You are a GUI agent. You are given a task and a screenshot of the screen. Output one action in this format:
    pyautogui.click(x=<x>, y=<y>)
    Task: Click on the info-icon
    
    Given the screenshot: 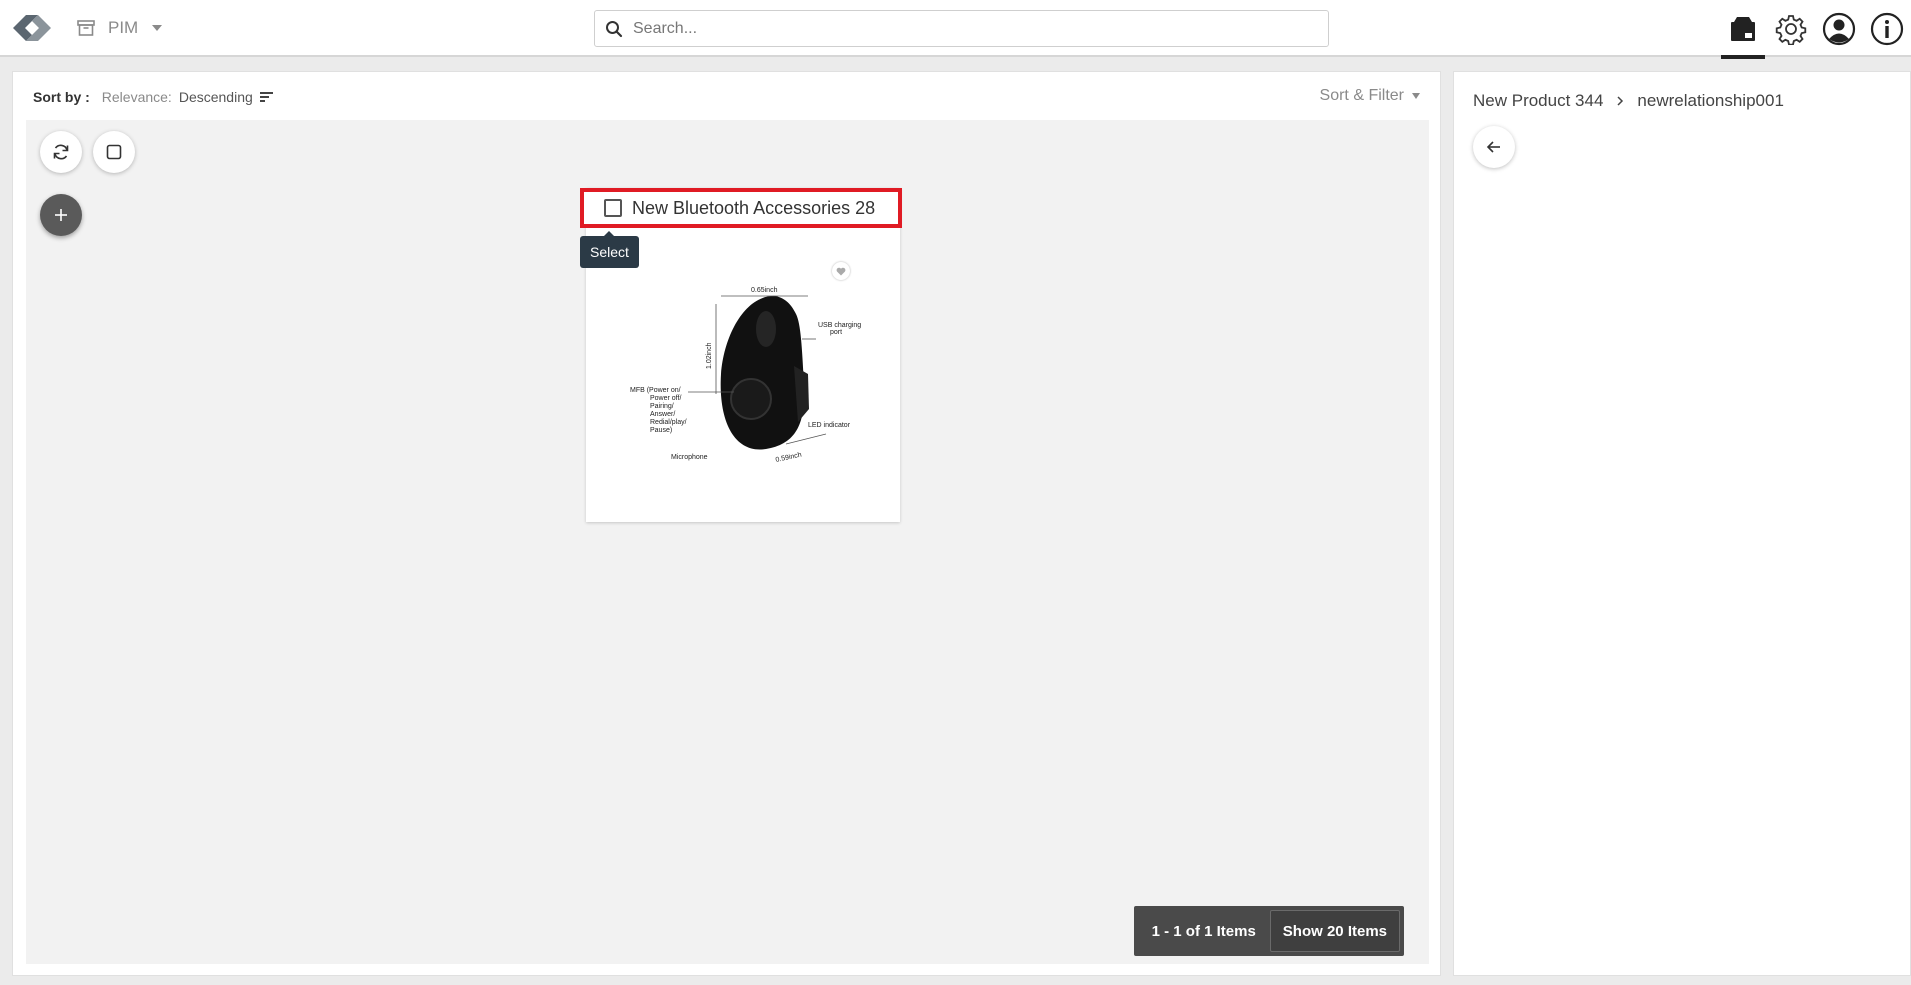 What is the action you would take?
    pyautogui.click(x=1887, y=28)
    